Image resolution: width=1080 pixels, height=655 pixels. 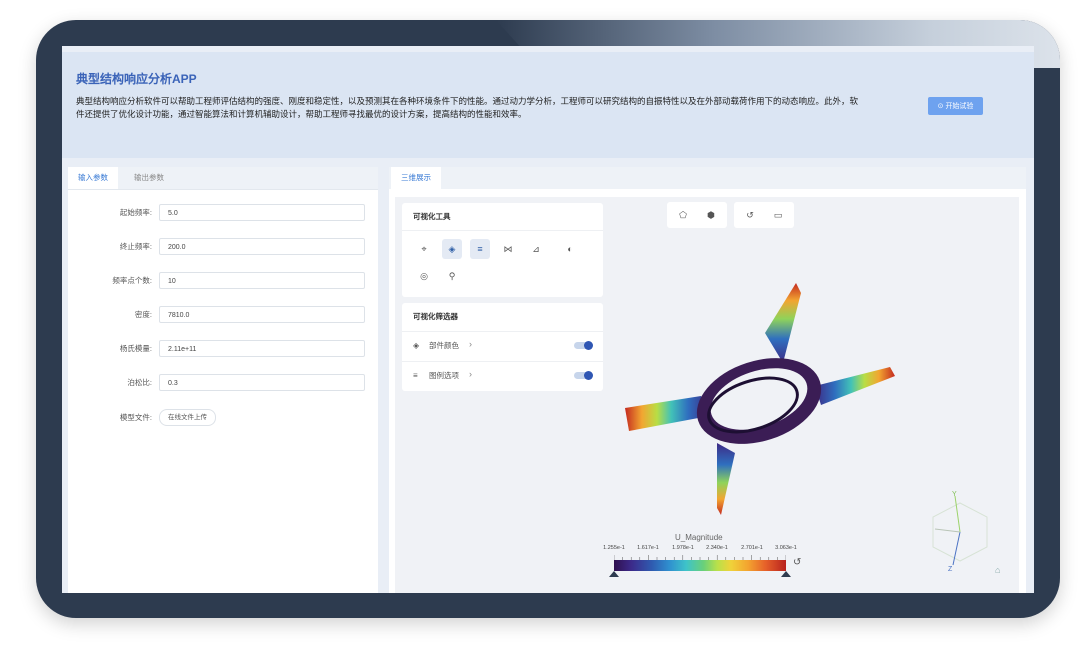 I want to click on left-plate, so click(x=667, y=413).